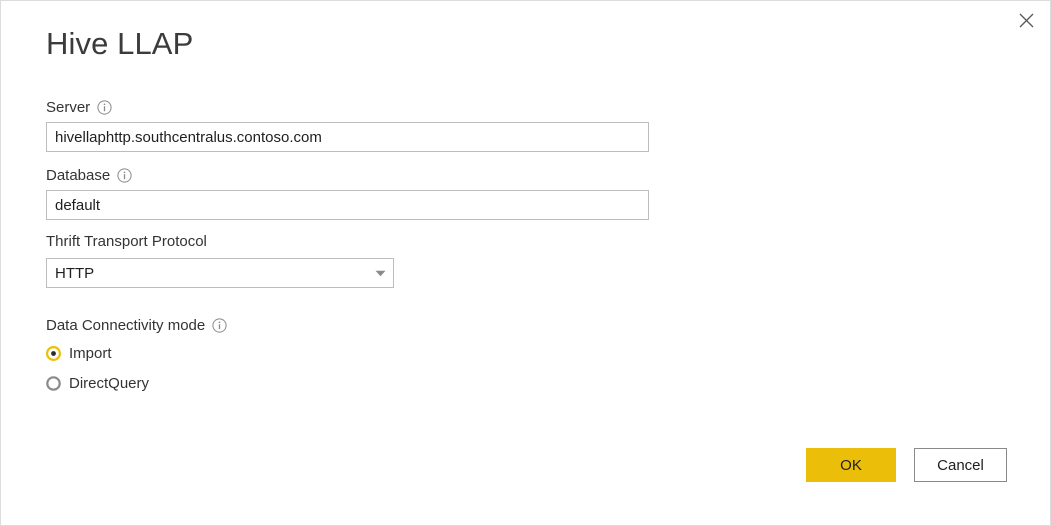  I want to click on radio-directquery: DirectQuery, so click(97, 383).